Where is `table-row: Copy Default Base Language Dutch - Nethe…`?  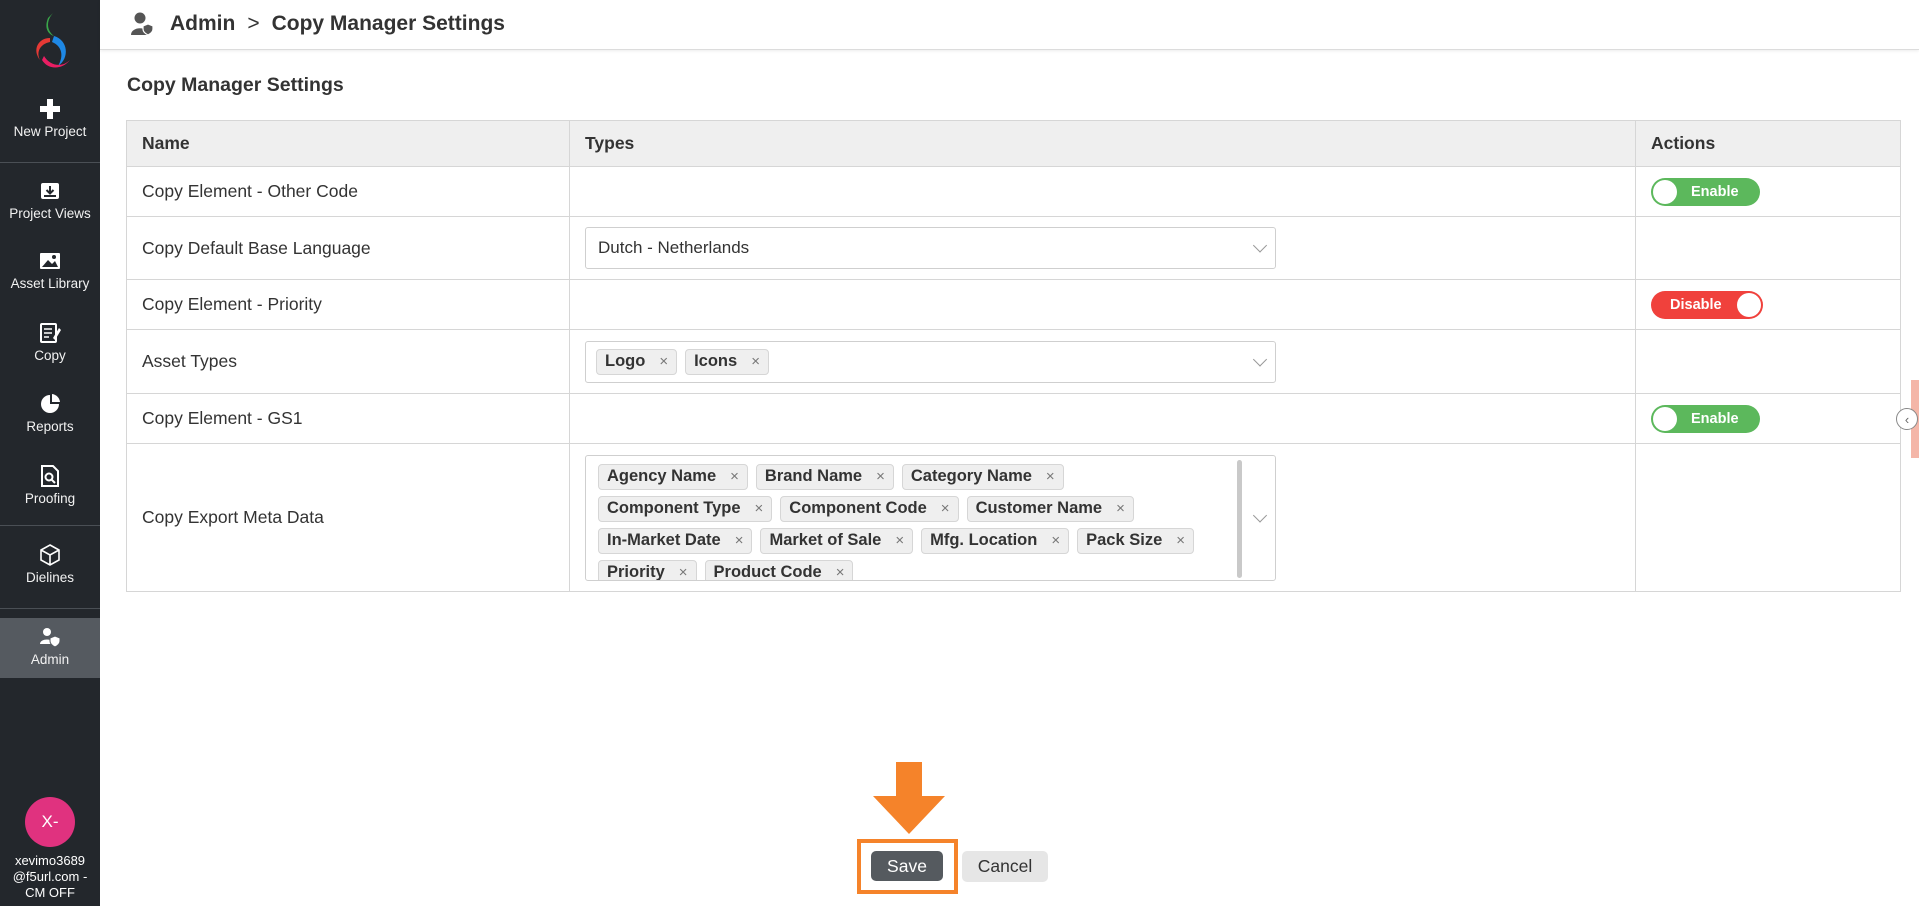 table-row: Copy Default Base Language Dutch - Nethe… is located at coordinates (1013, 248).